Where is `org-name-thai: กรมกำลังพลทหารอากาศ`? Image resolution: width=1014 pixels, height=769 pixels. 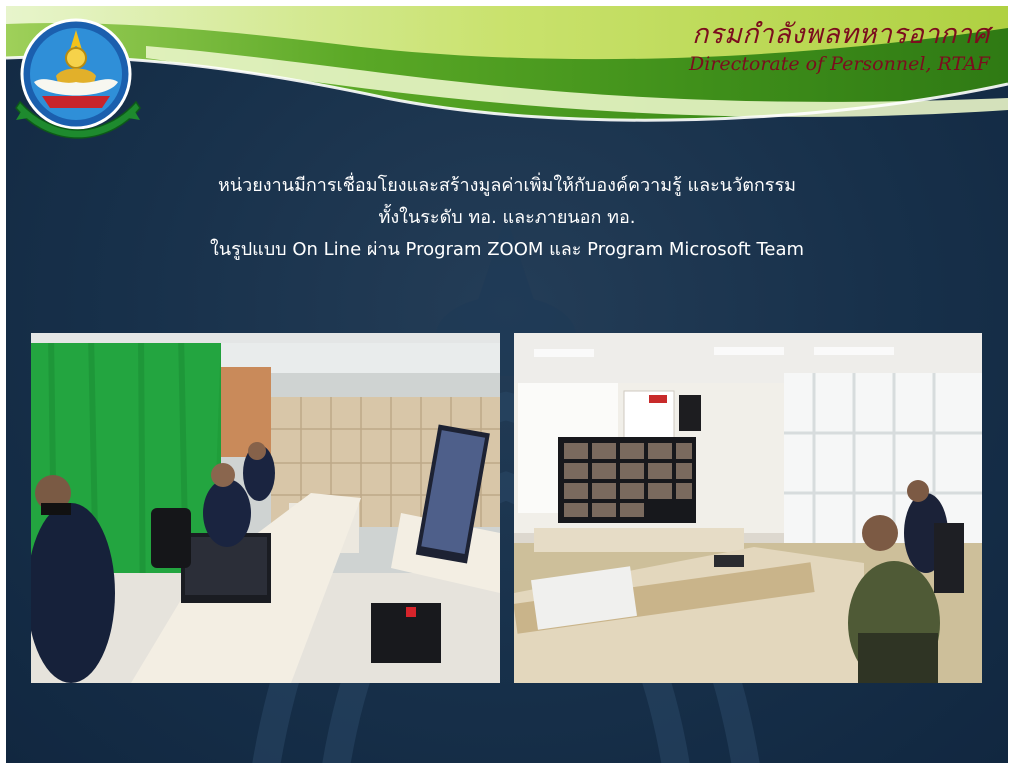 org-name-thai: กรมกำลังพลทหารอากาศ is located at coordinates (840, 34).